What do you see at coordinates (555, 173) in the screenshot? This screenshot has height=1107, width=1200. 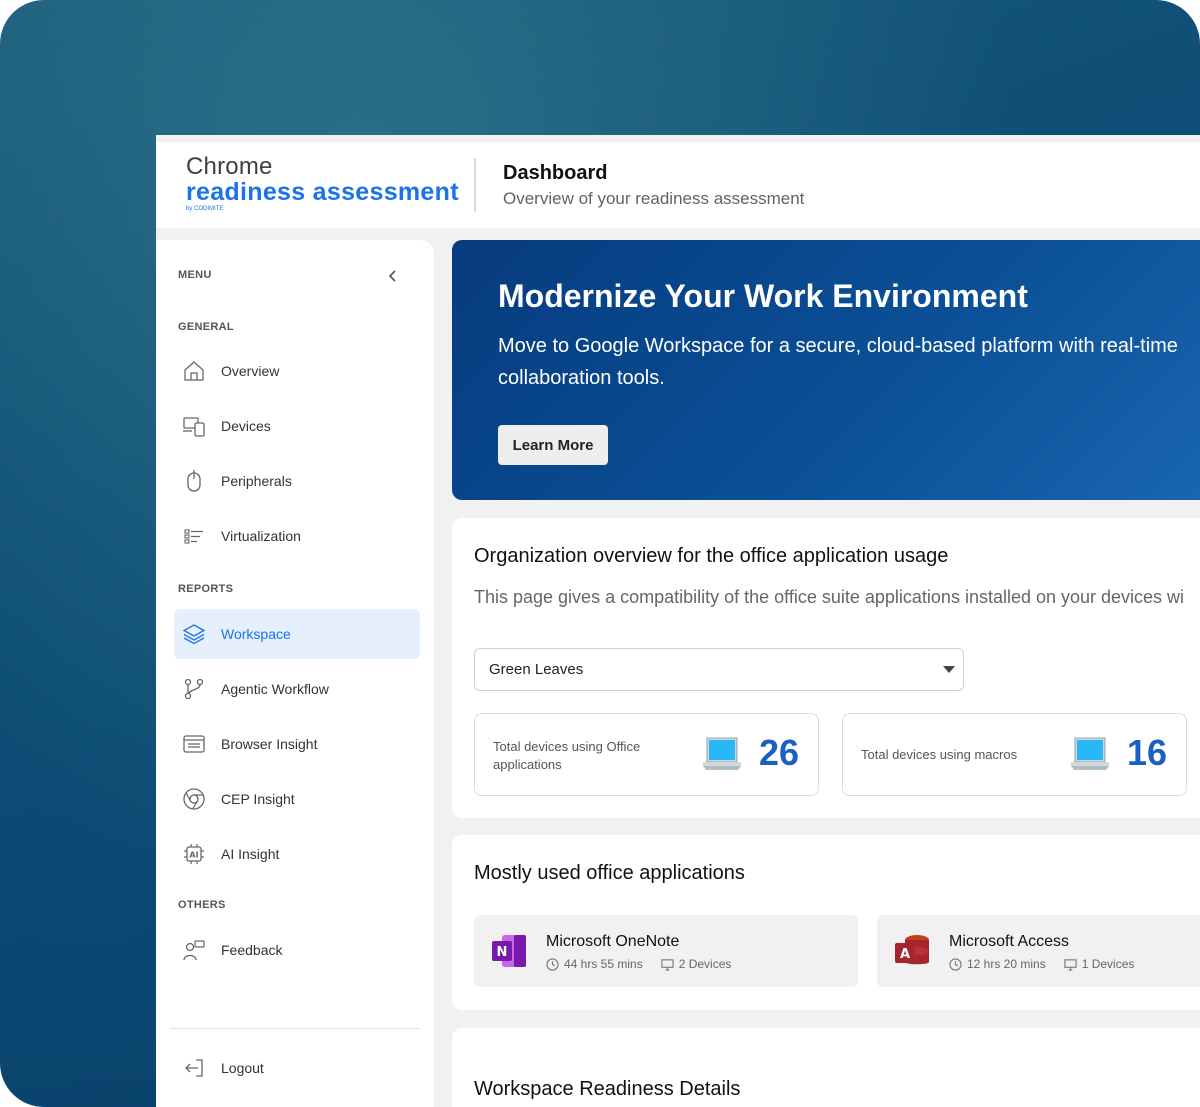 I see `page-title: Dashboard` at bounding box center [555, 173].